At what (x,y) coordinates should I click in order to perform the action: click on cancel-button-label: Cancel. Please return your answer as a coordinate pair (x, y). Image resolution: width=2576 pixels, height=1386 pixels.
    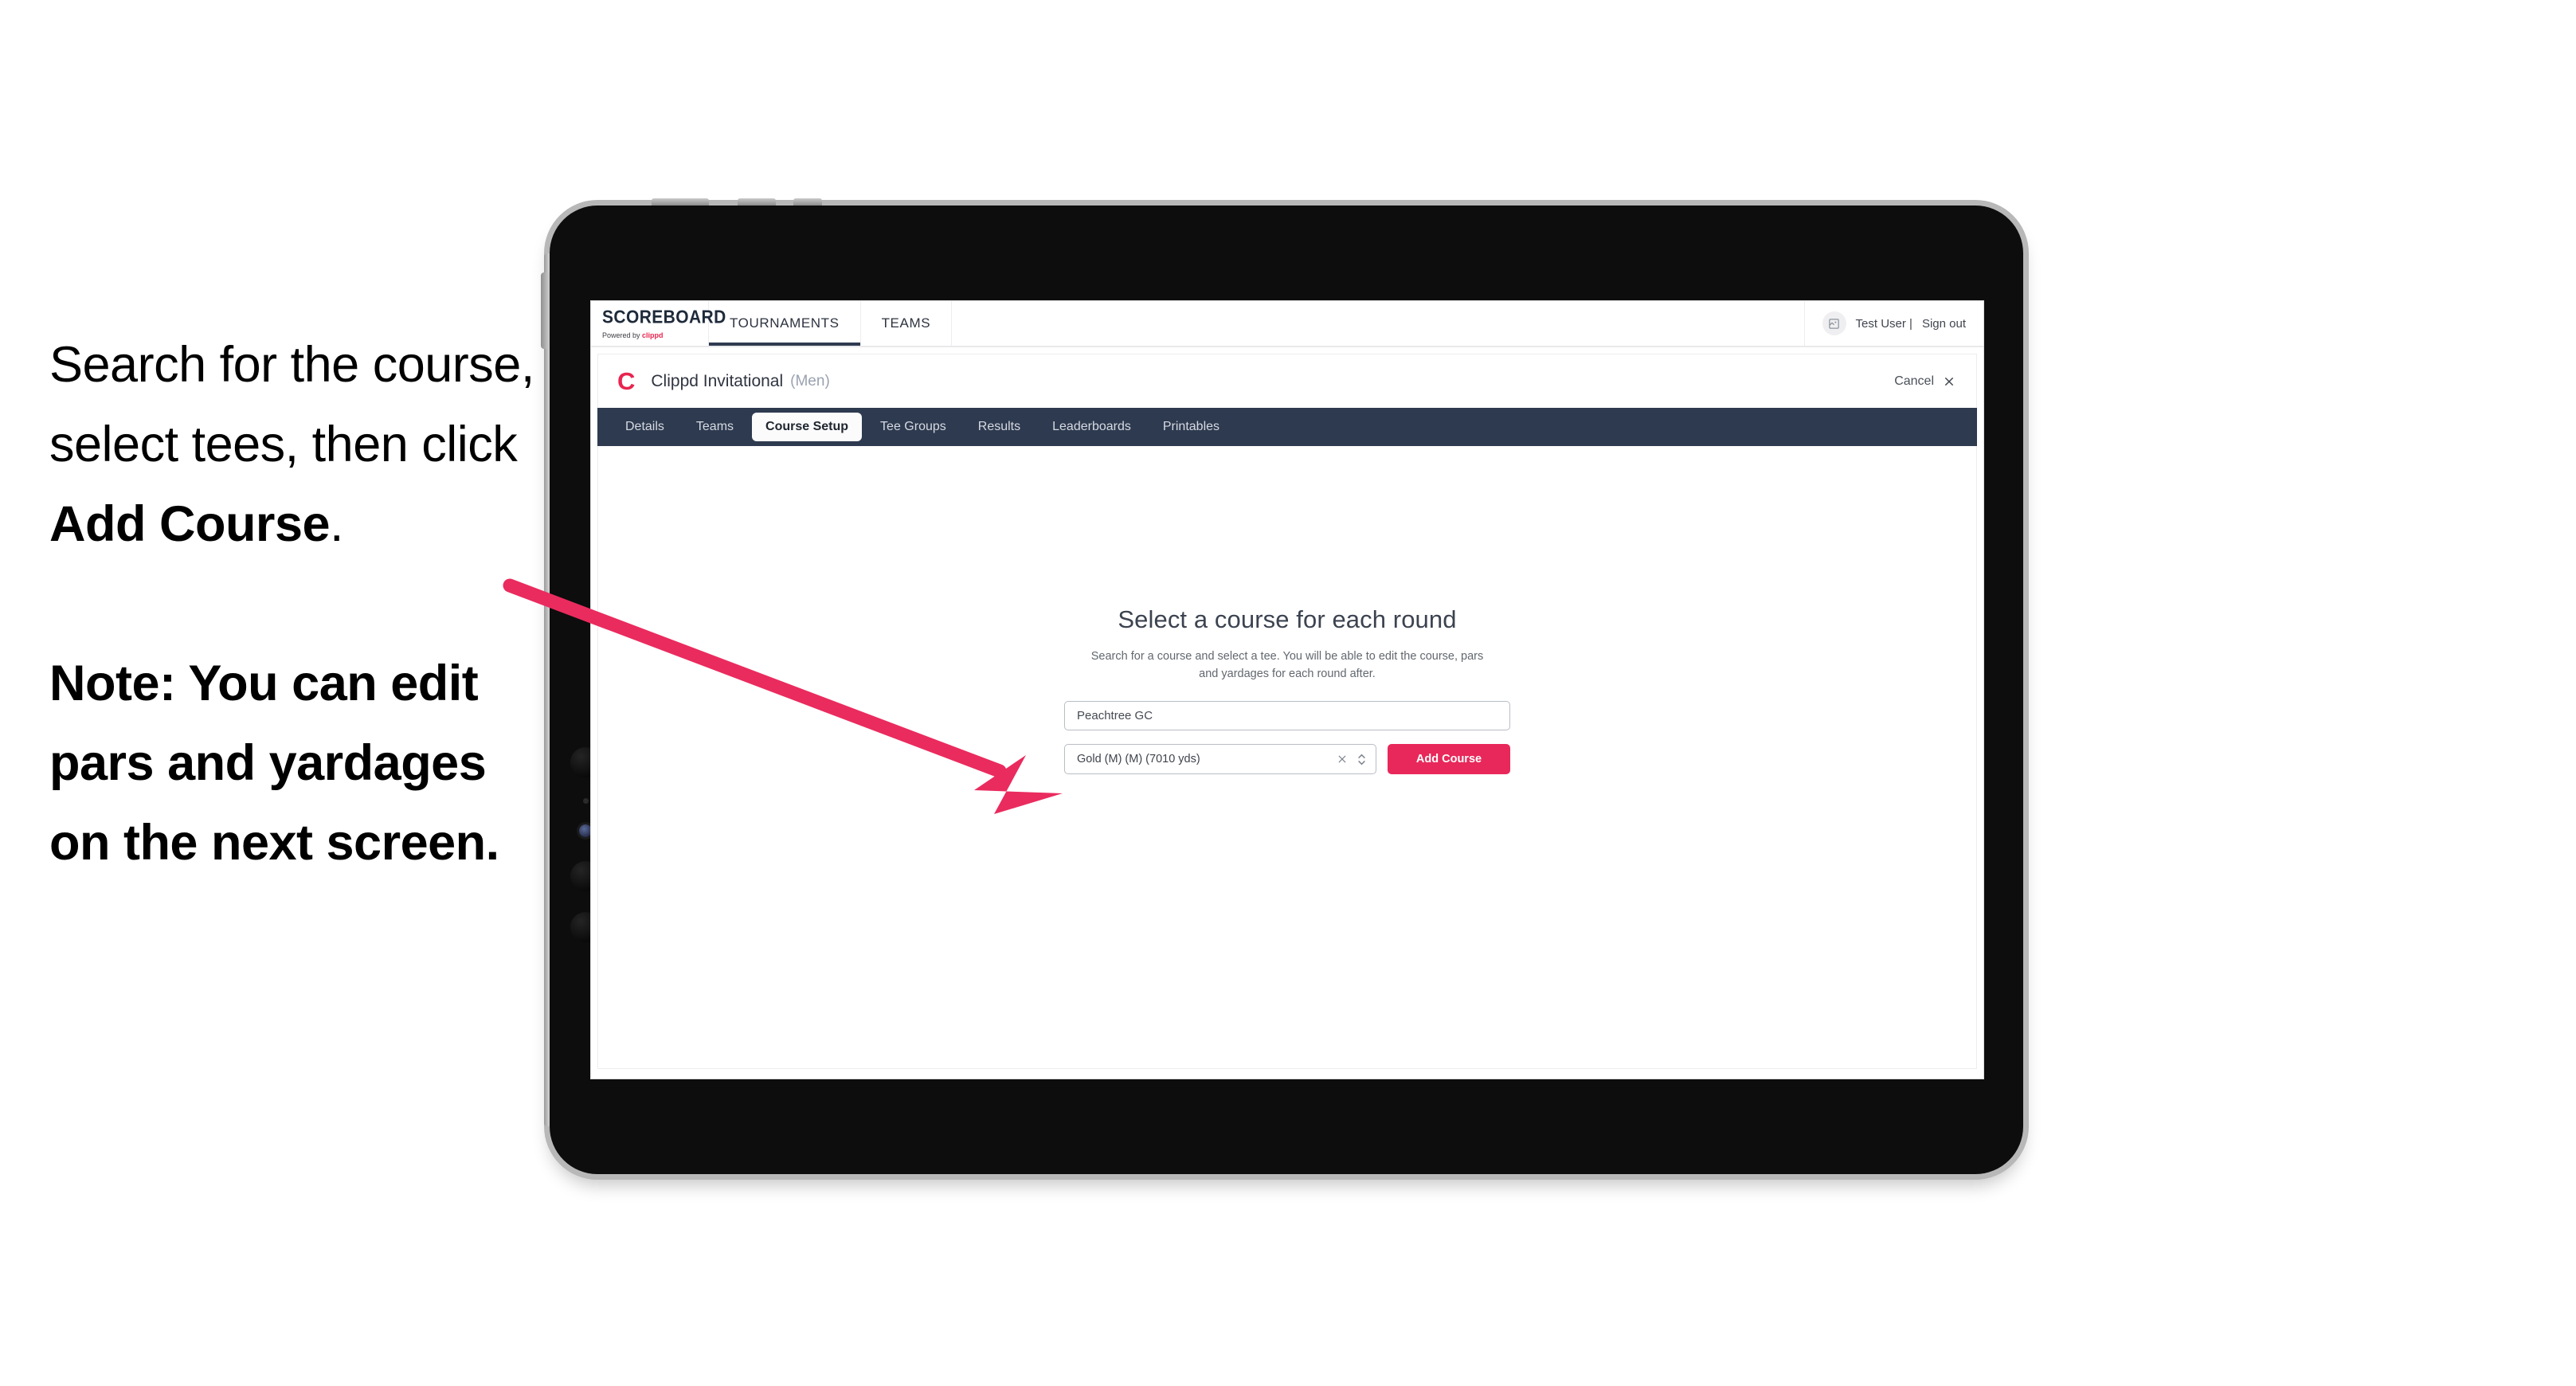
    Looking at the image, I should click on (1914, 381).